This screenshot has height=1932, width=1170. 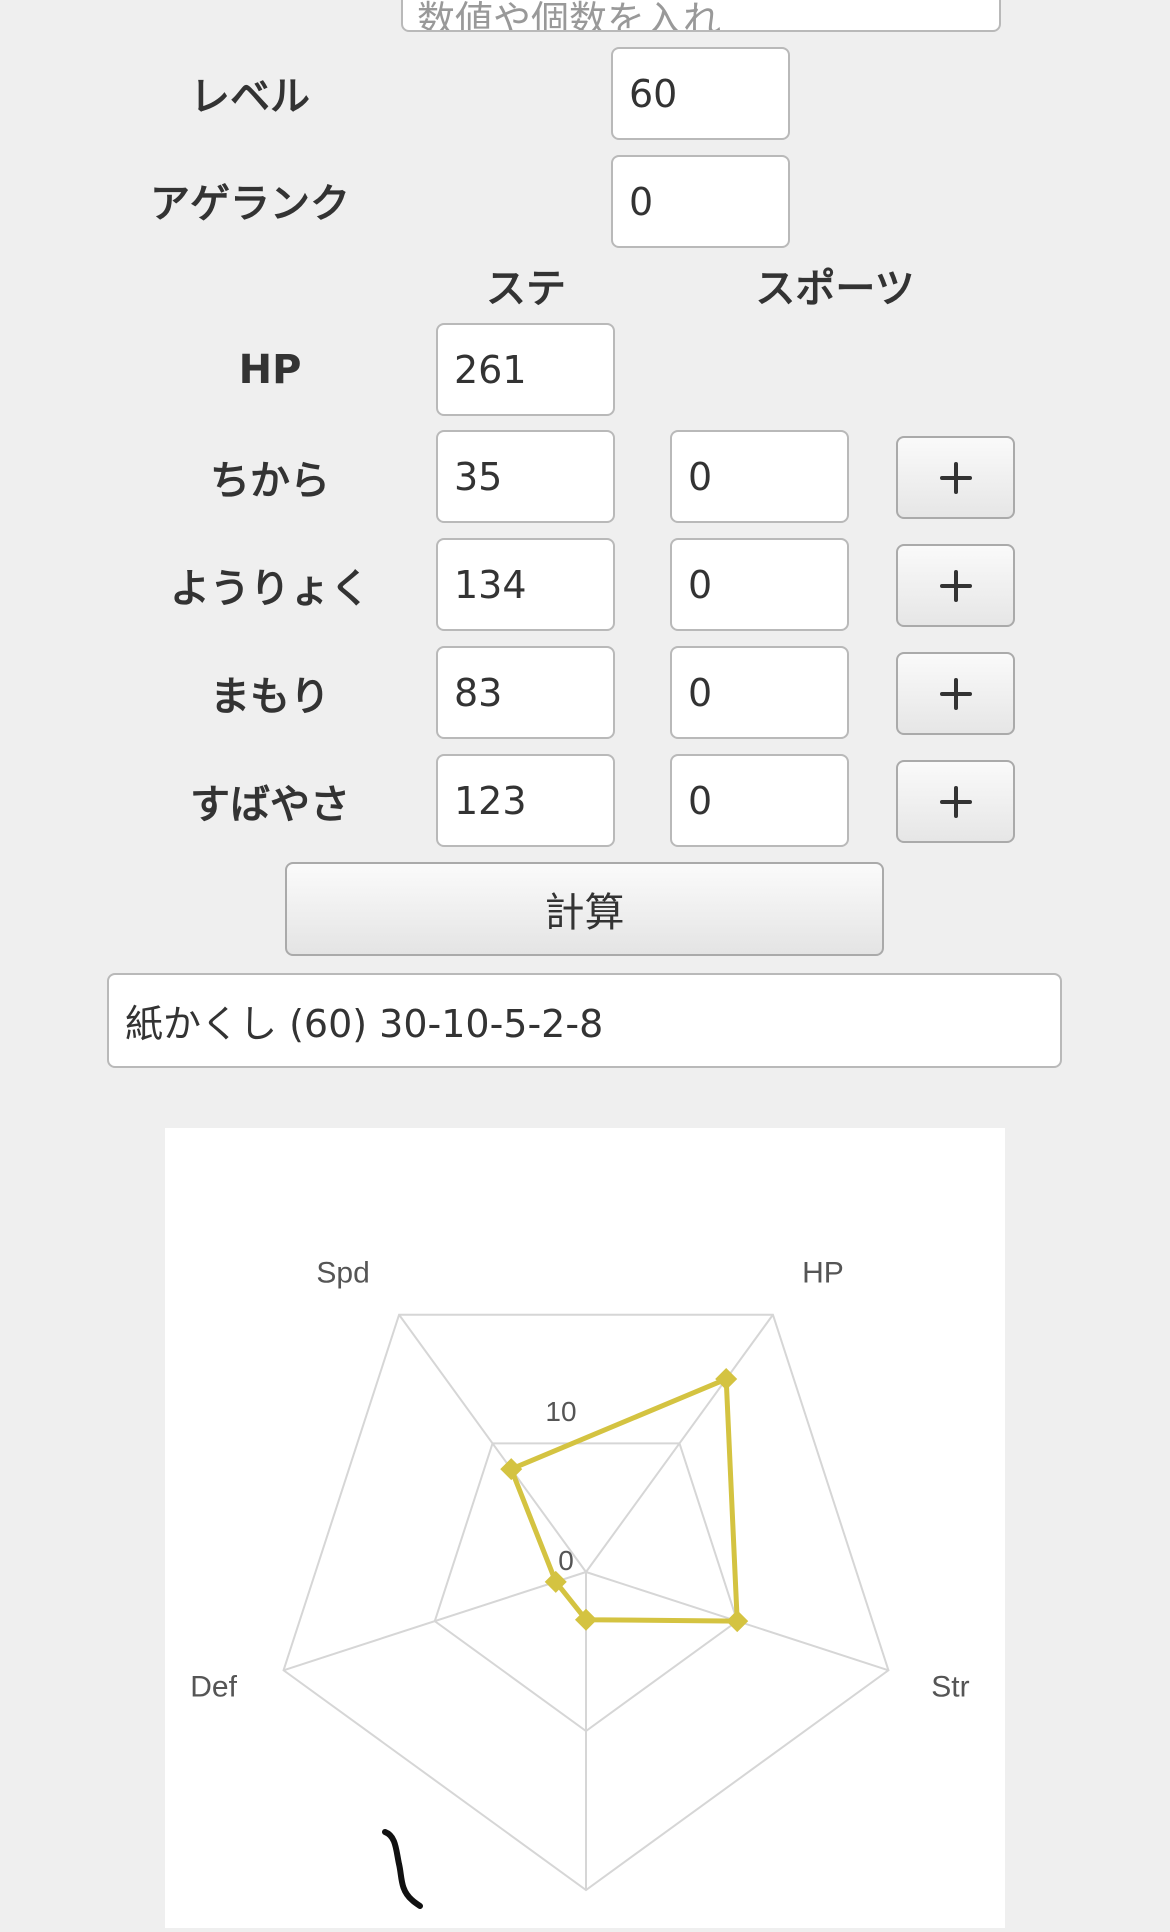 I want to click on stat-input-mag: 134, so click(x=525, y=584).